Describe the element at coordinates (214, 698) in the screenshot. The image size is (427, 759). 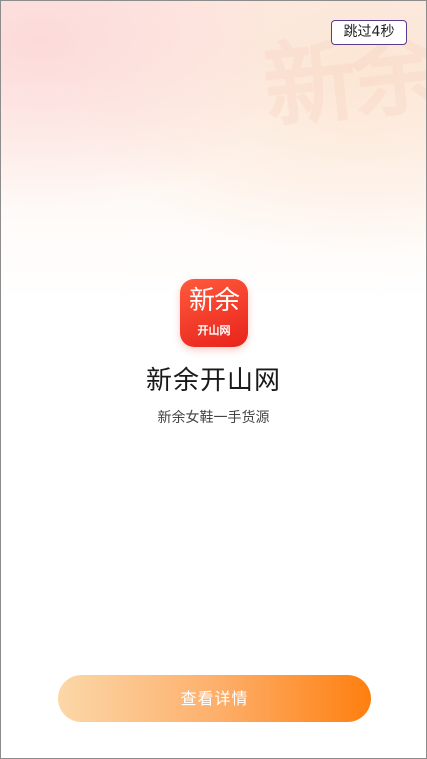
I see `view-details-button: 查看详情` at that location.